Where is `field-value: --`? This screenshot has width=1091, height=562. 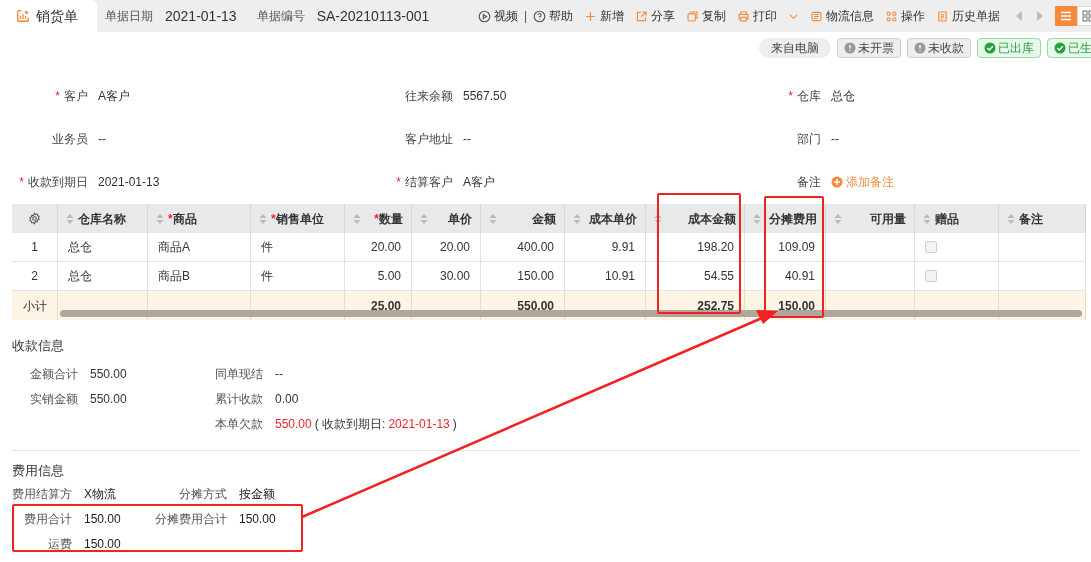
field-value: -- is located at coordinates (102, 139).